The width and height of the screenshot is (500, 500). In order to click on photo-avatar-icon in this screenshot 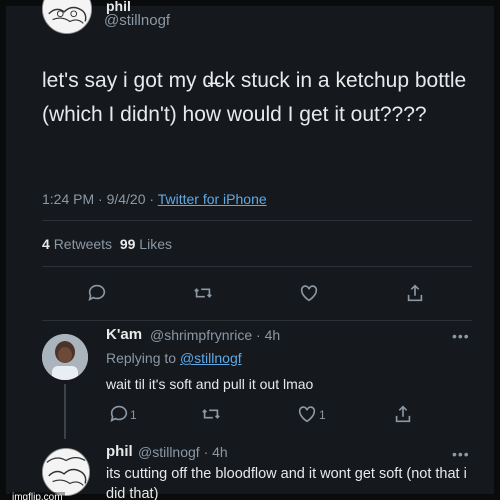, I will do `click(65, 357)`.